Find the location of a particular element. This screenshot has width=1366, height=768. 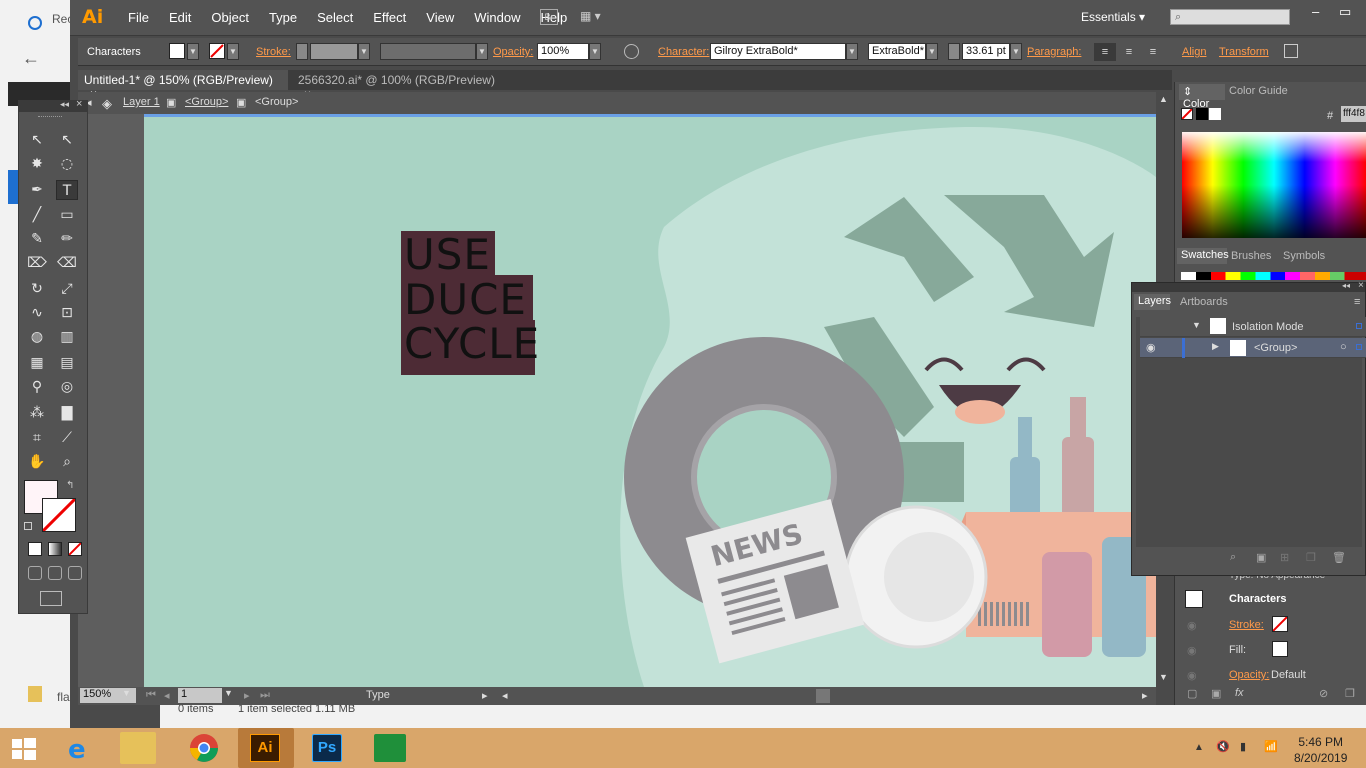

swatch-row is located at coordinates (1273, 276).